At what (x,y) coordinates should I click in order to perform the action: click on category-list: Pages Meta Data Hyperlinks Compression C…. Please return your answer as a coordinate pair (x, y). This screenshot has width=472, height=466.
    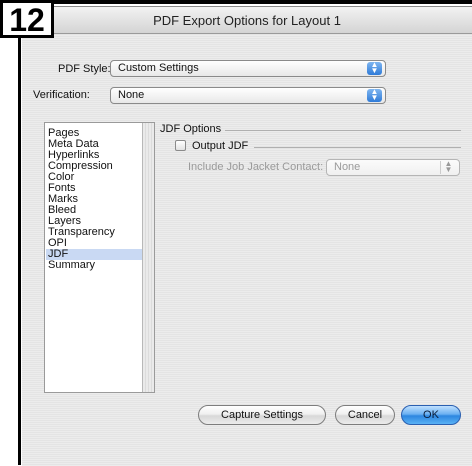
    Looking at the image, I should click on (99, 257).